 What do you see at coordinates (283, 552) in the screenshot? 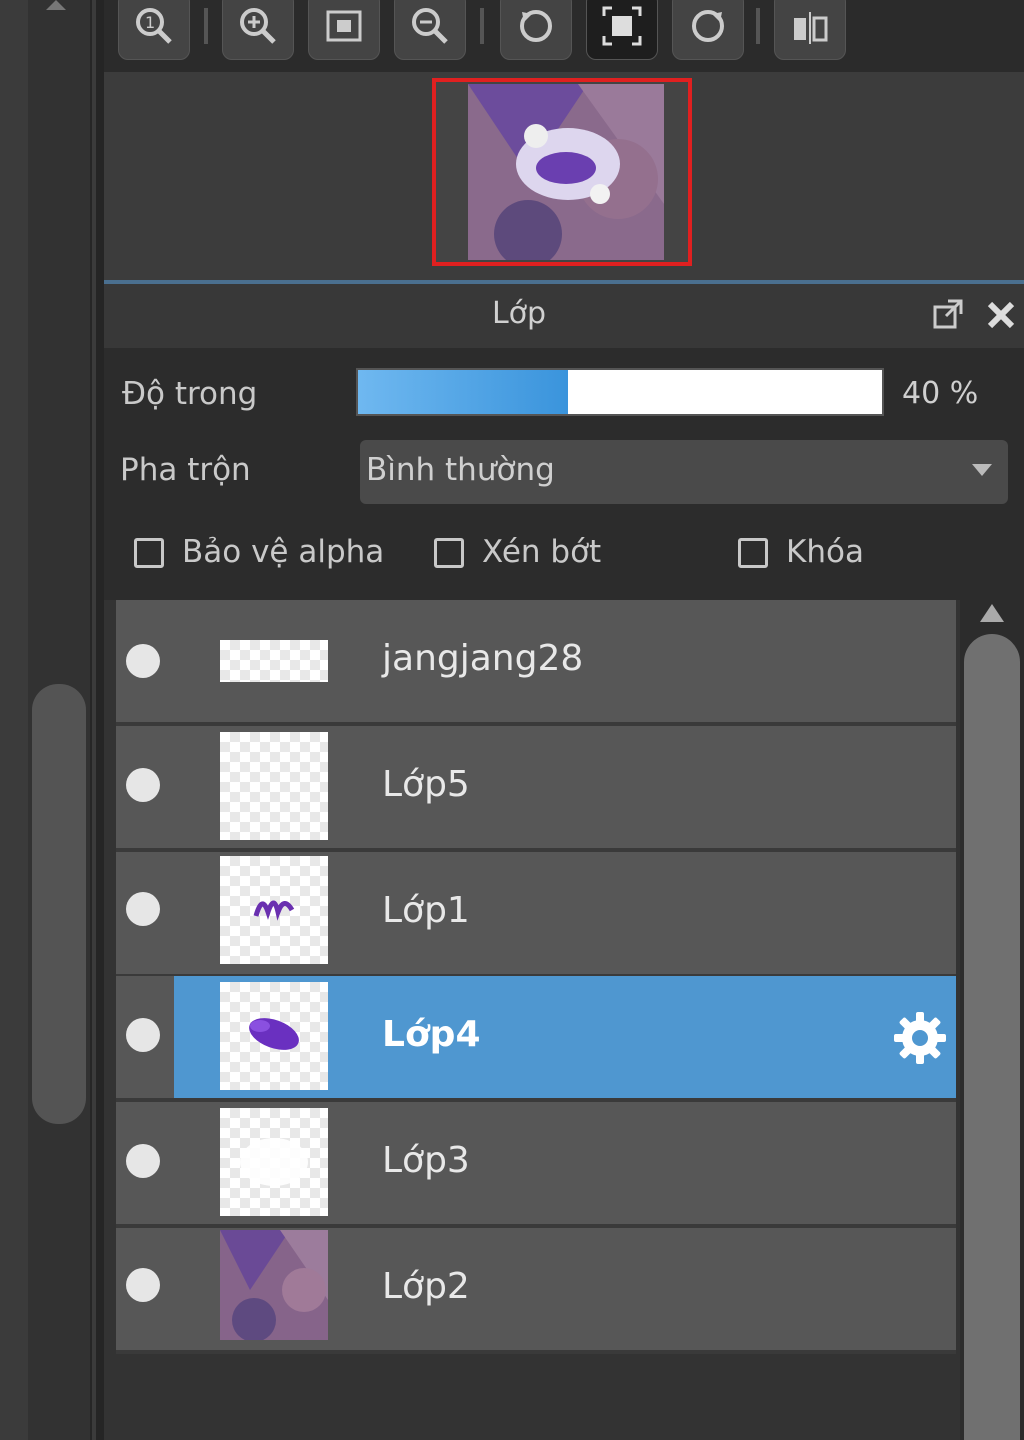
I see `protect-alpha-label: Bảo vệ alpha` at bounding box center [283, 552].